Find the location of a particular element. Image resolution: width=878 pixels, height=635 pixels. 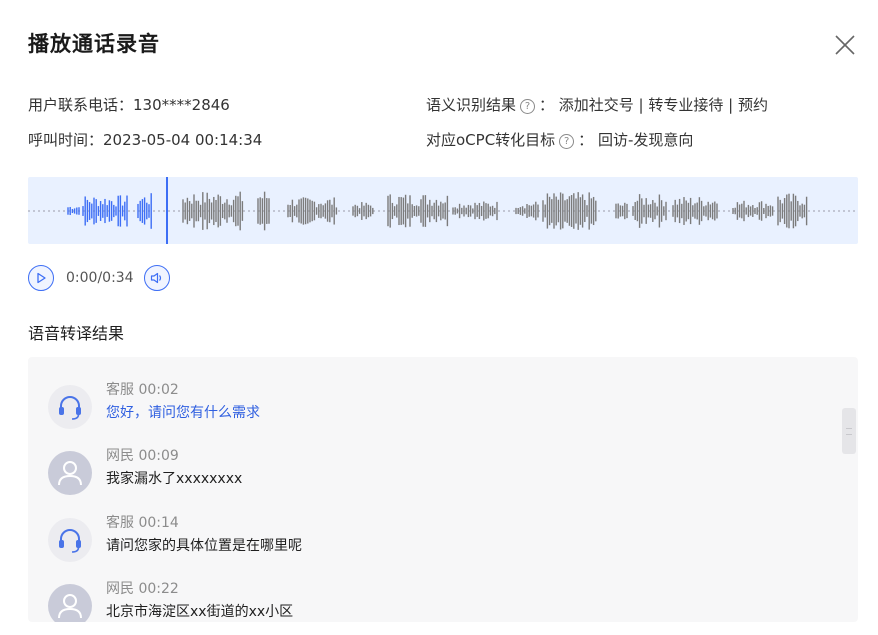

waveform-graphic is located at coordinates (443, 210).